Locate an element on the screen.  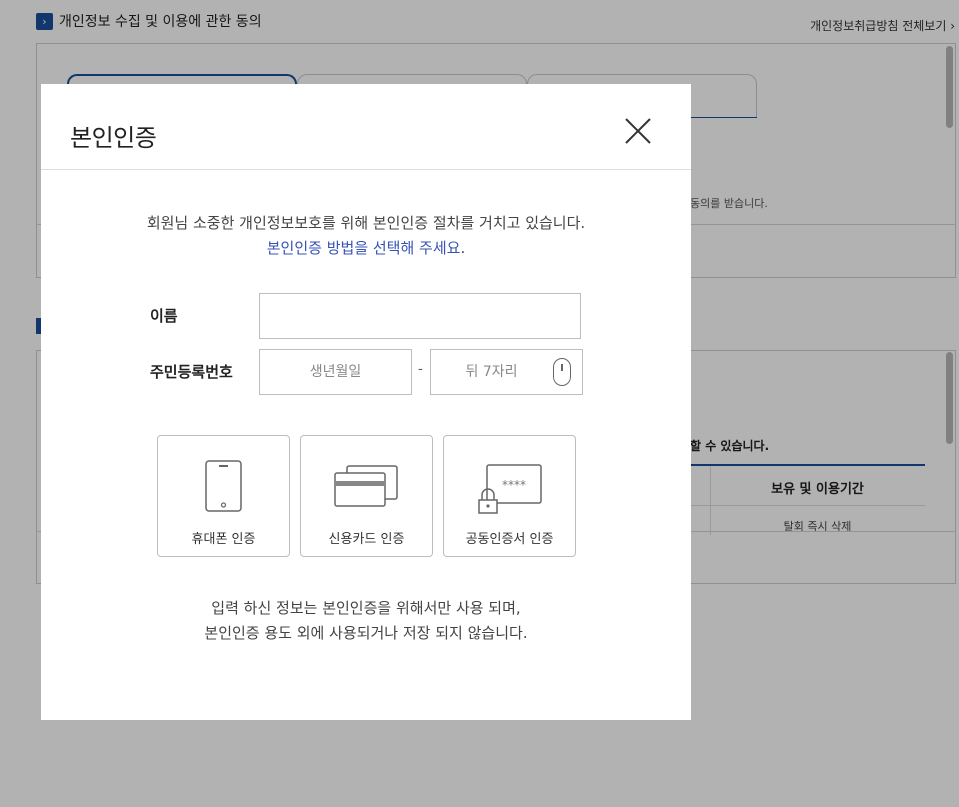
credit-card-icon is located at coordinates (366, 486).